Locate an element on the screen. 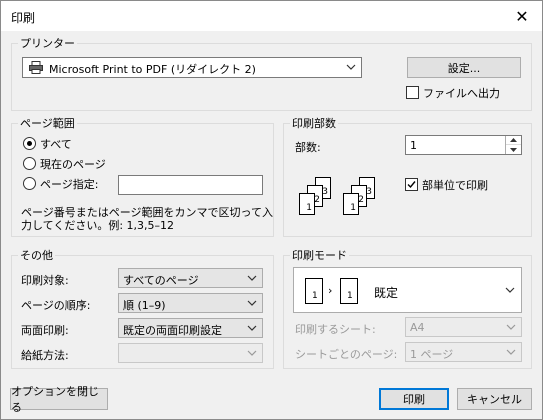  range-pages-radio is located at coordinates (29, 183).